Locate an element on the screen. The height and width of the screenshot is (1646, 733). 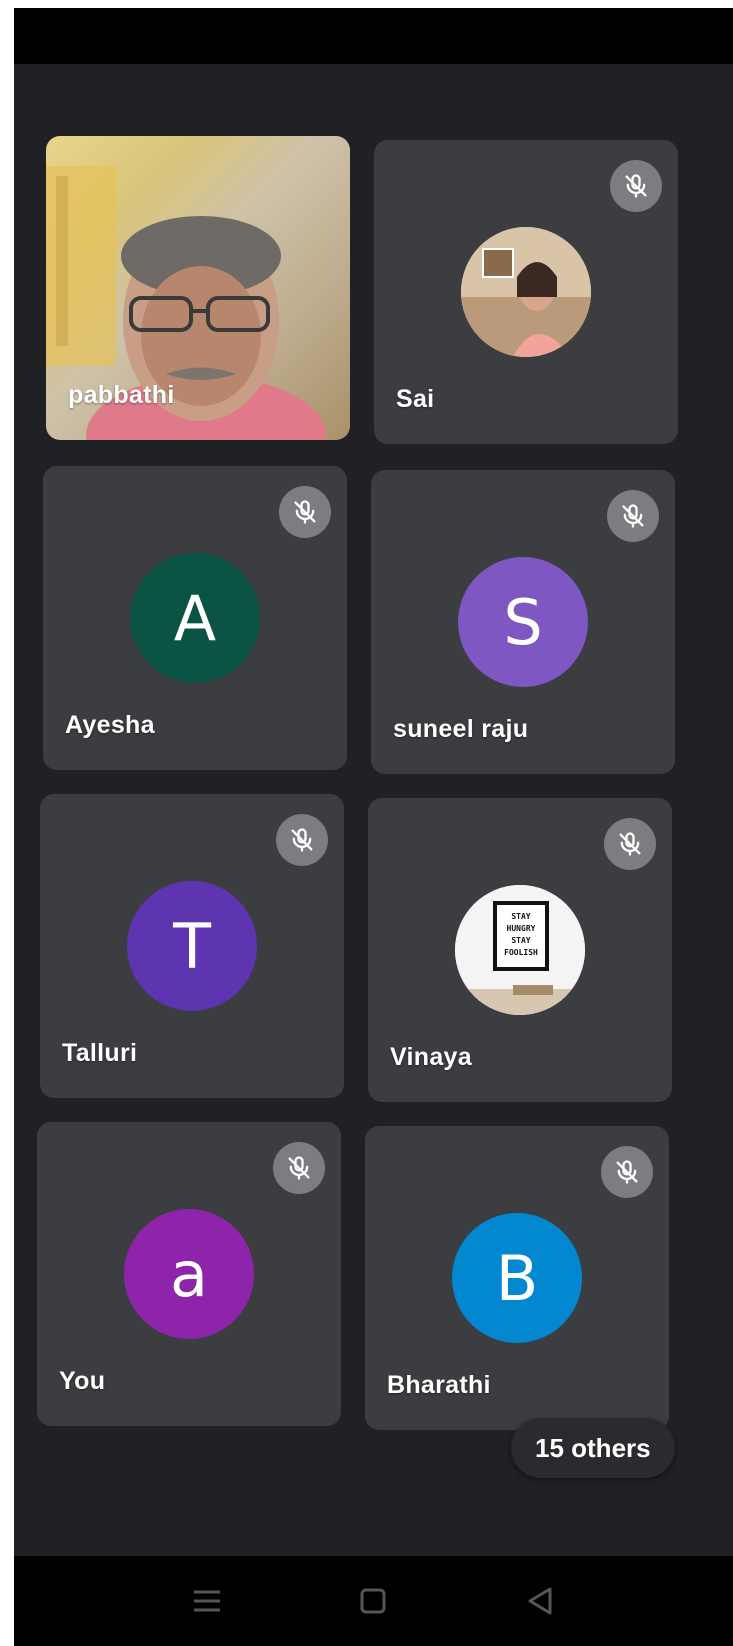
avatar: A is located at coordinates (195, 618).